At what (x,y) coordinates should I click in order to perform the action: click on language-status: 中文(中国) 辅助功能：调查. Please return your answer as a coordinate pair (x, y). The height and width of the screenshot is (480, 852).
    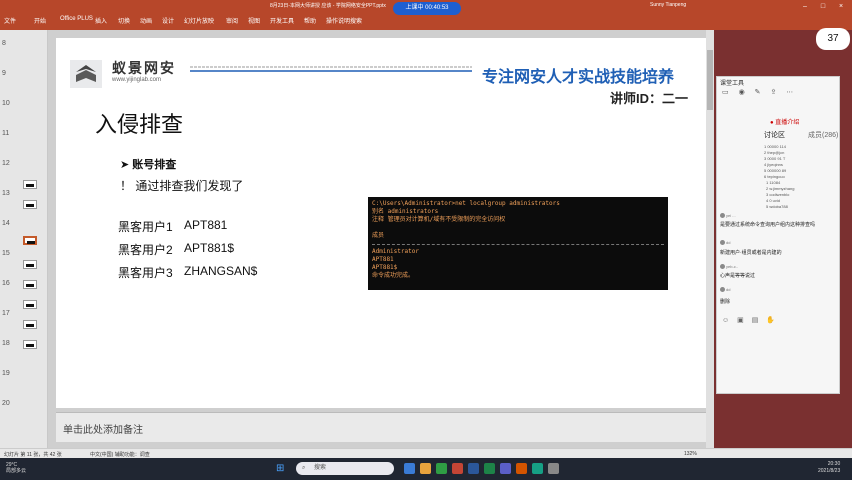
    Looking at the image, I should click on (120, 455).